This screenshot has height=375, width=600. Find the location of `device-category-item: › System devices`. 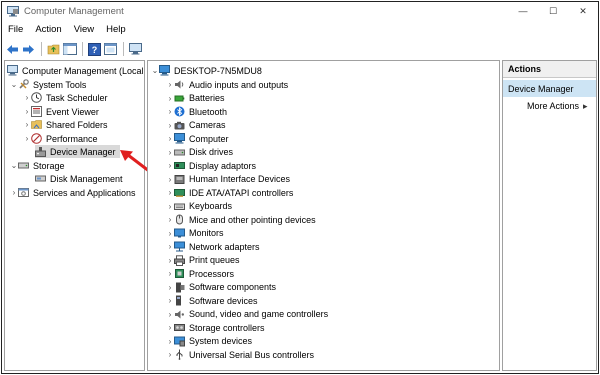

device-category-item: › System devices is located at coordinates (209, 341).